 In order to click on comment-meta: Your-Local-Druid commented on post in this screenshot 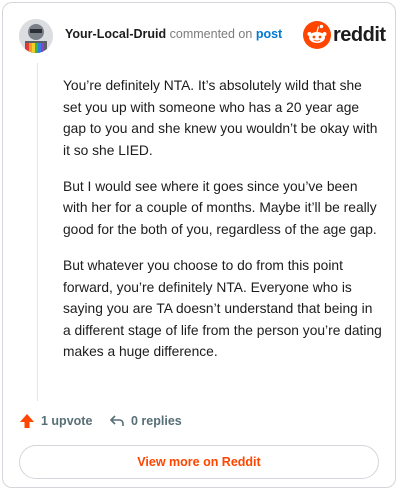, I will do `click(173, 34)`.